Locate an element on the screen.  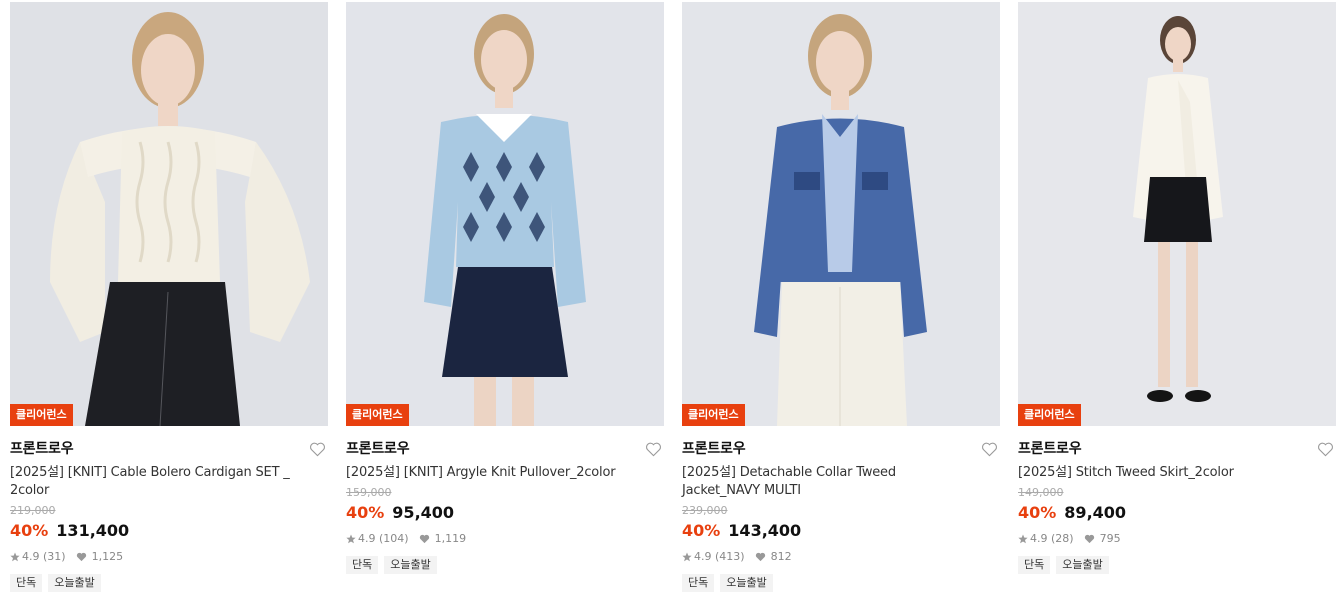
original-price: 159,000 is located at coordinates (369, 492).